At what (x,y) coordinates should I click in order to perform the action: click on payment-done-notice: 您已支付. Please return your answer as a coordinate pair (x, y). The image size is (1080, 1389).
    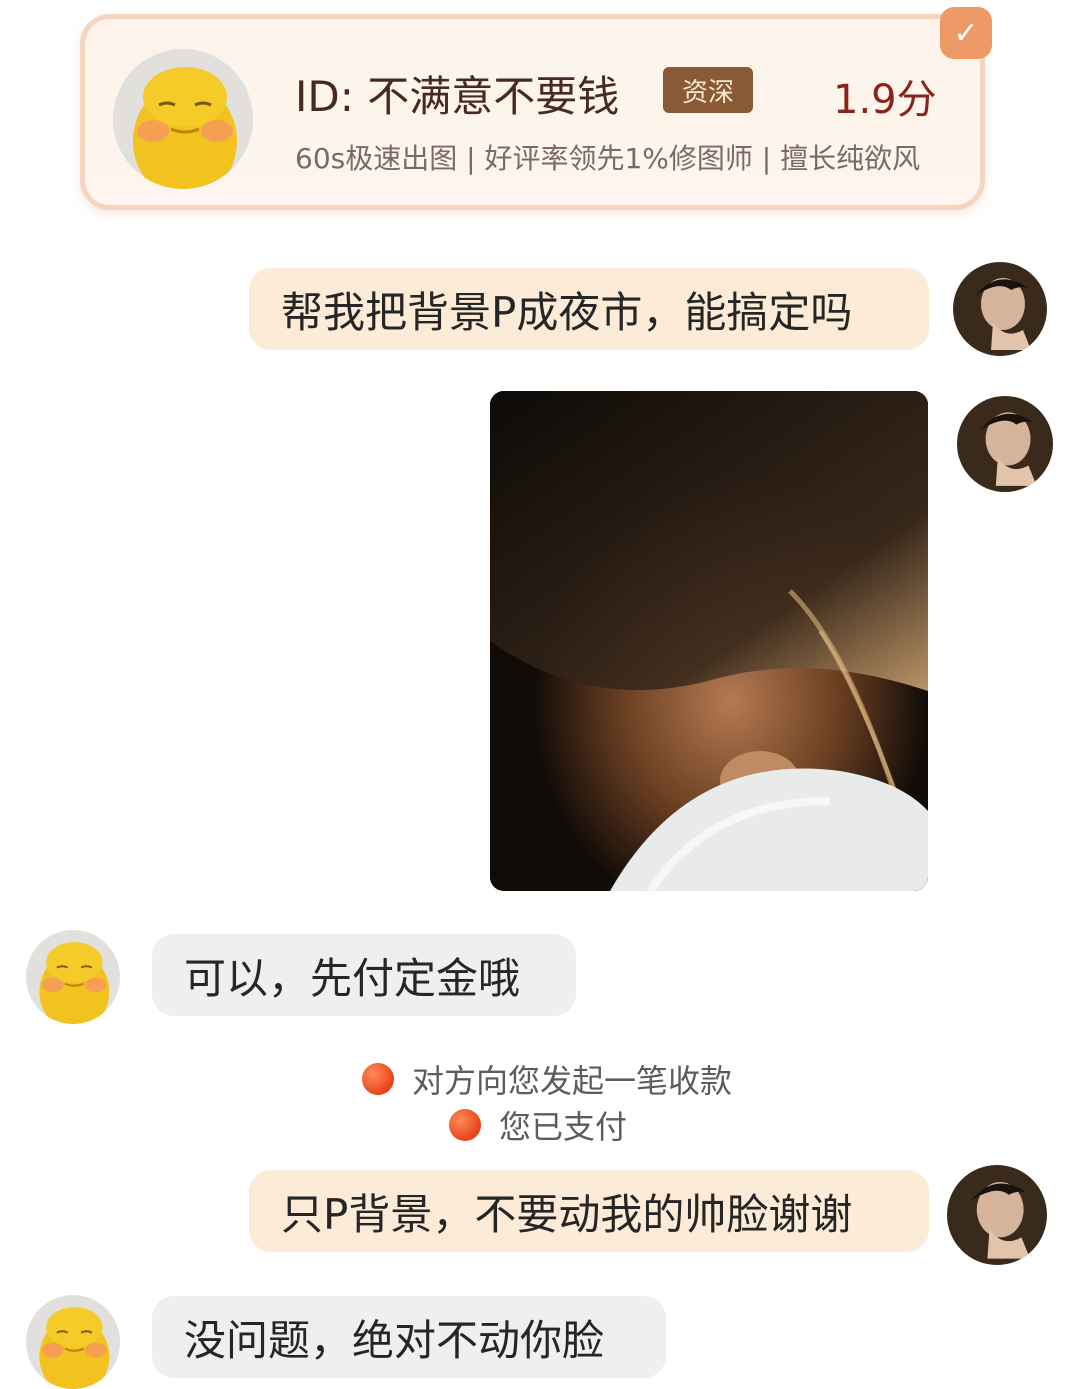
    Looking at the image, I should click on (538, 1125).